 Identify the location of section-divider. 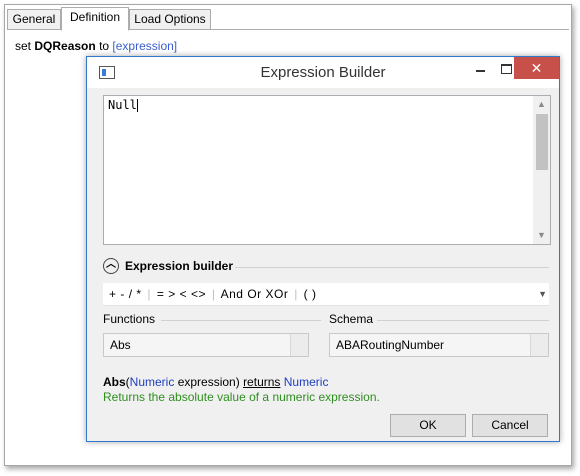
(392, 267).